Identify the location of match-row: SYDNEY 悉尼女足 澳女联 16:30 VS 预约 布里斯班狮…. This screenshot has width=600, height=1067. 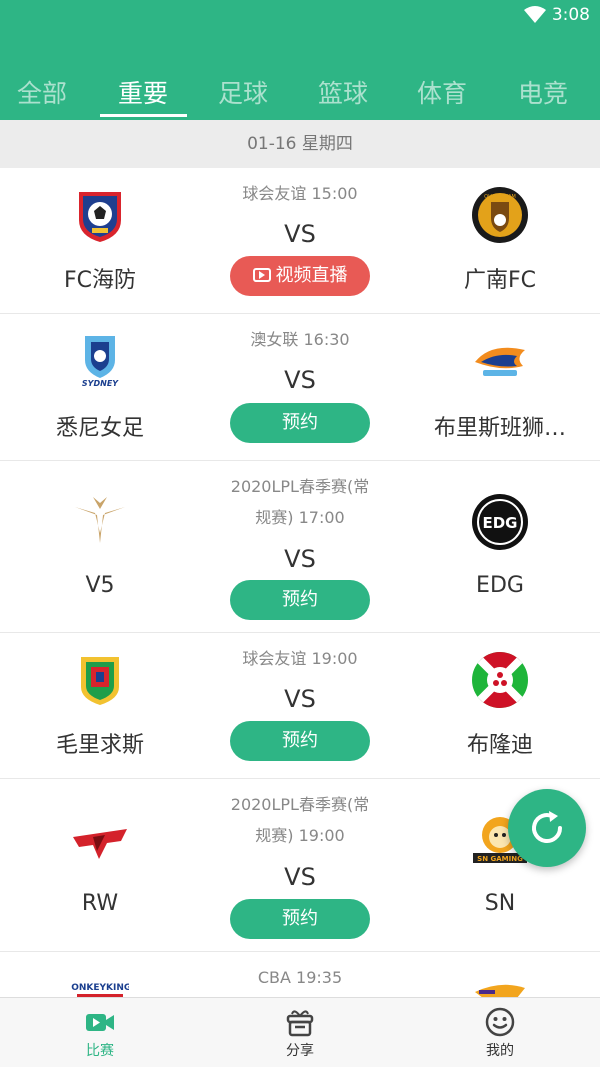
(300, 387).